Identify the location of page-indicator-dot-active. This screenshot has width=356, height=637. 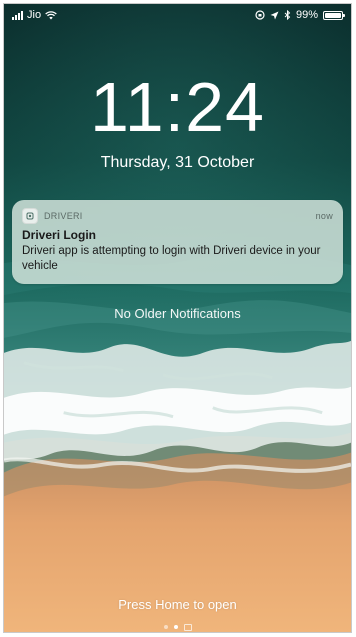
(175, 627).